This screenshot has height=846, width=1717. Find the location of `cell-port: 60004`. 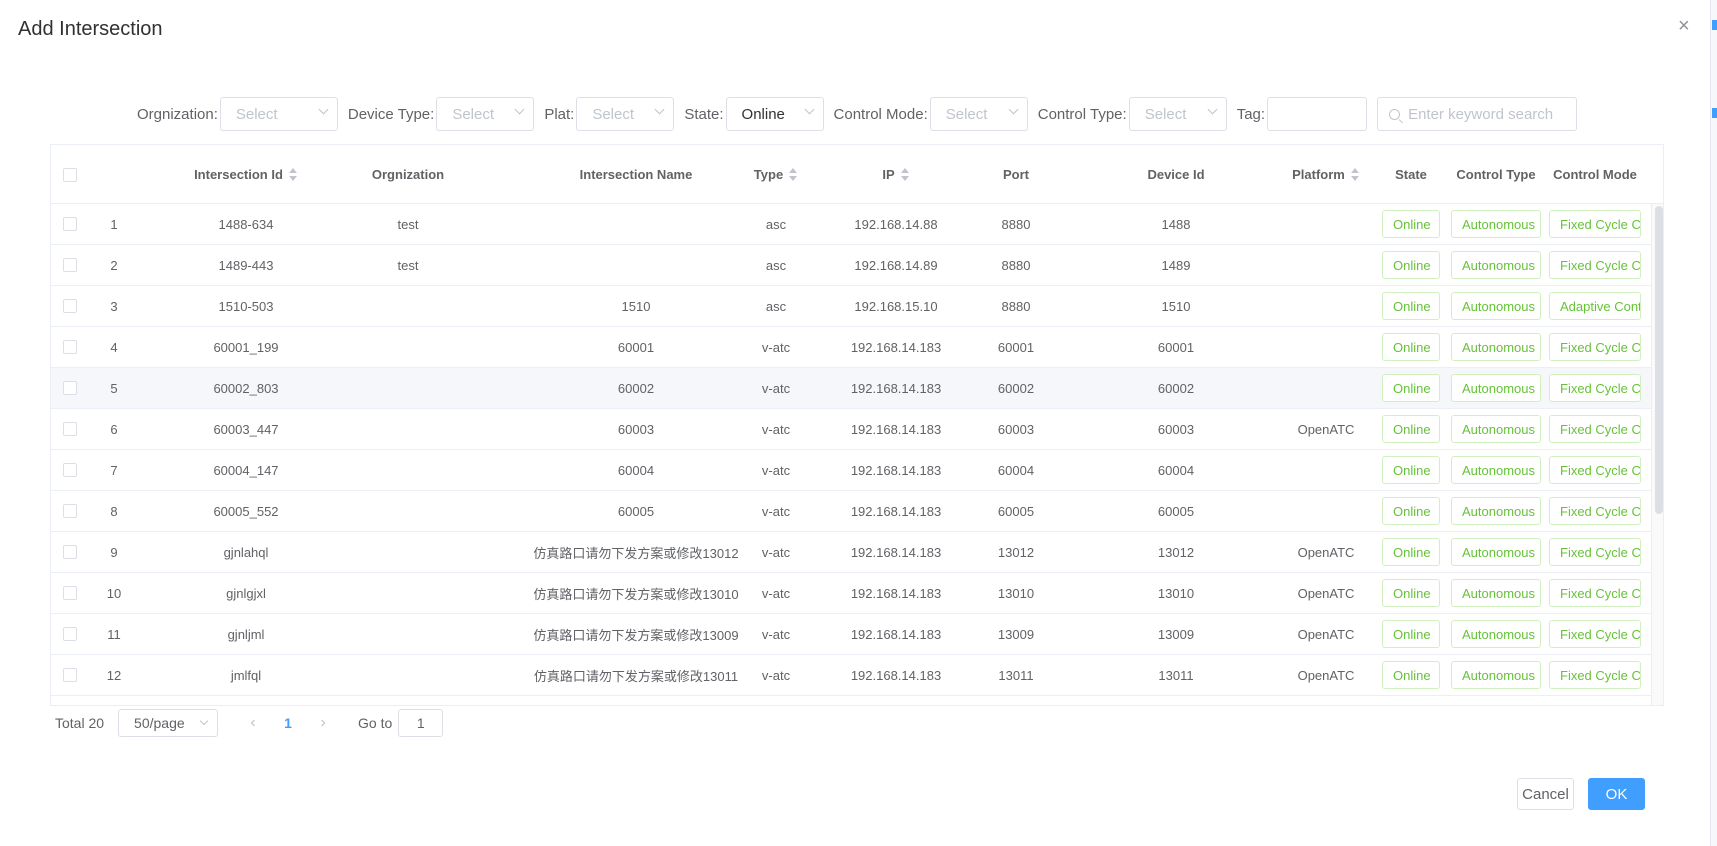

cell-port: 60004 is located at coordinates (1016, 470).